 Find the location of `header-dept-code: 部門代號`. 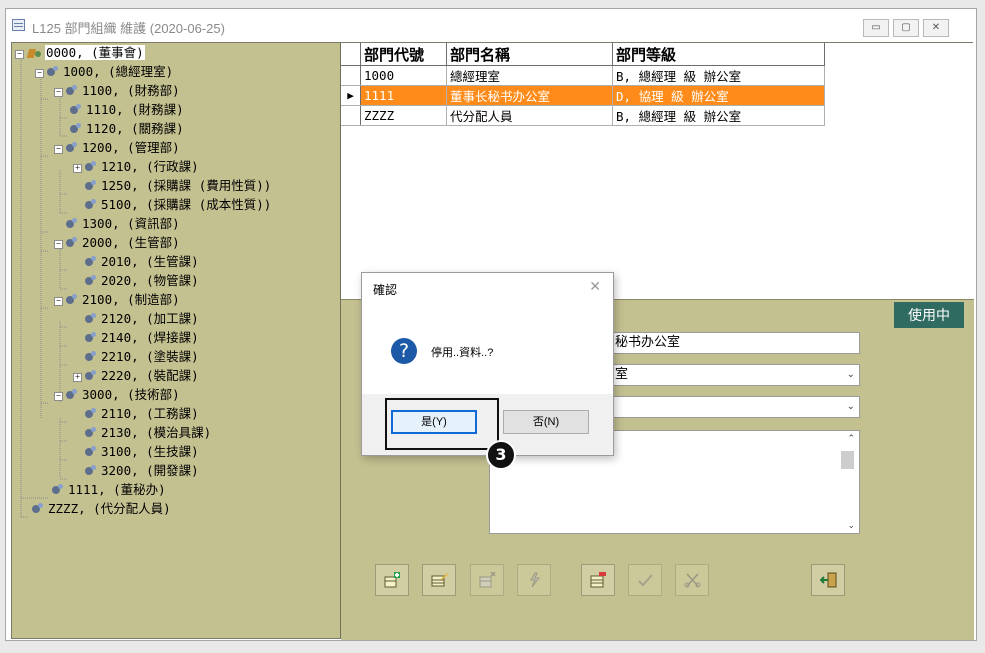

header-dept-code: 部門代號 is located at coordinates (403, 54).